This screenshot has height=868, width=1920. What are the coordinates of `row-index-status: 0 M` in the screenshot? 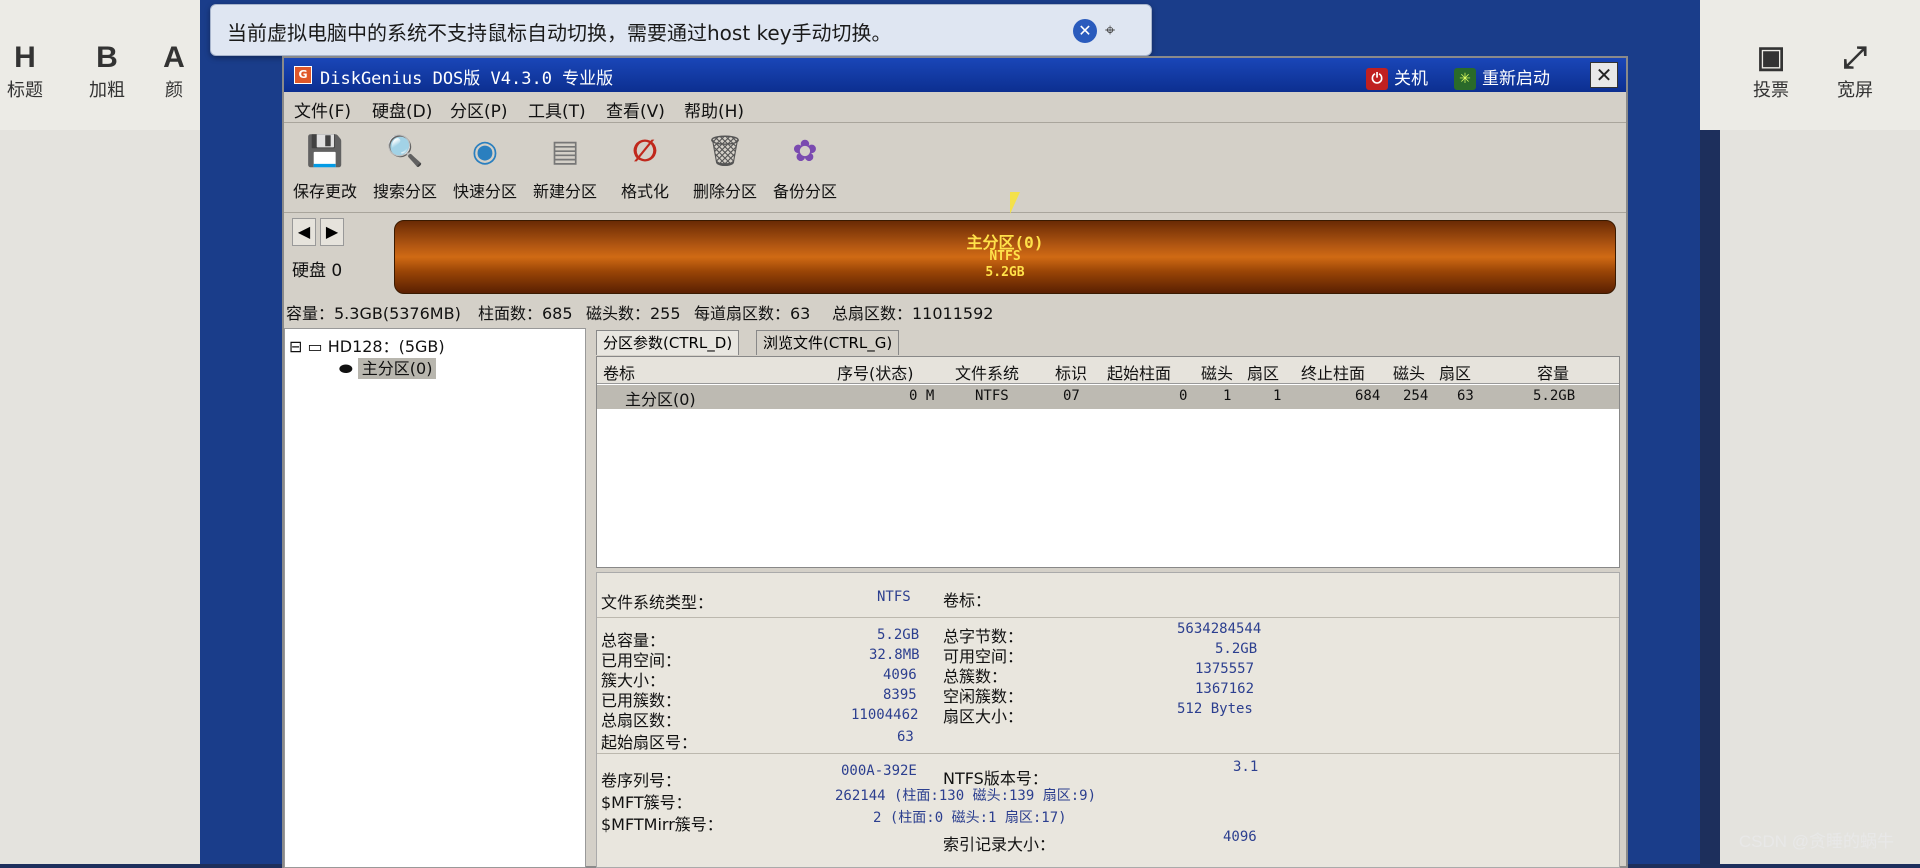 It's located at (922, 396).